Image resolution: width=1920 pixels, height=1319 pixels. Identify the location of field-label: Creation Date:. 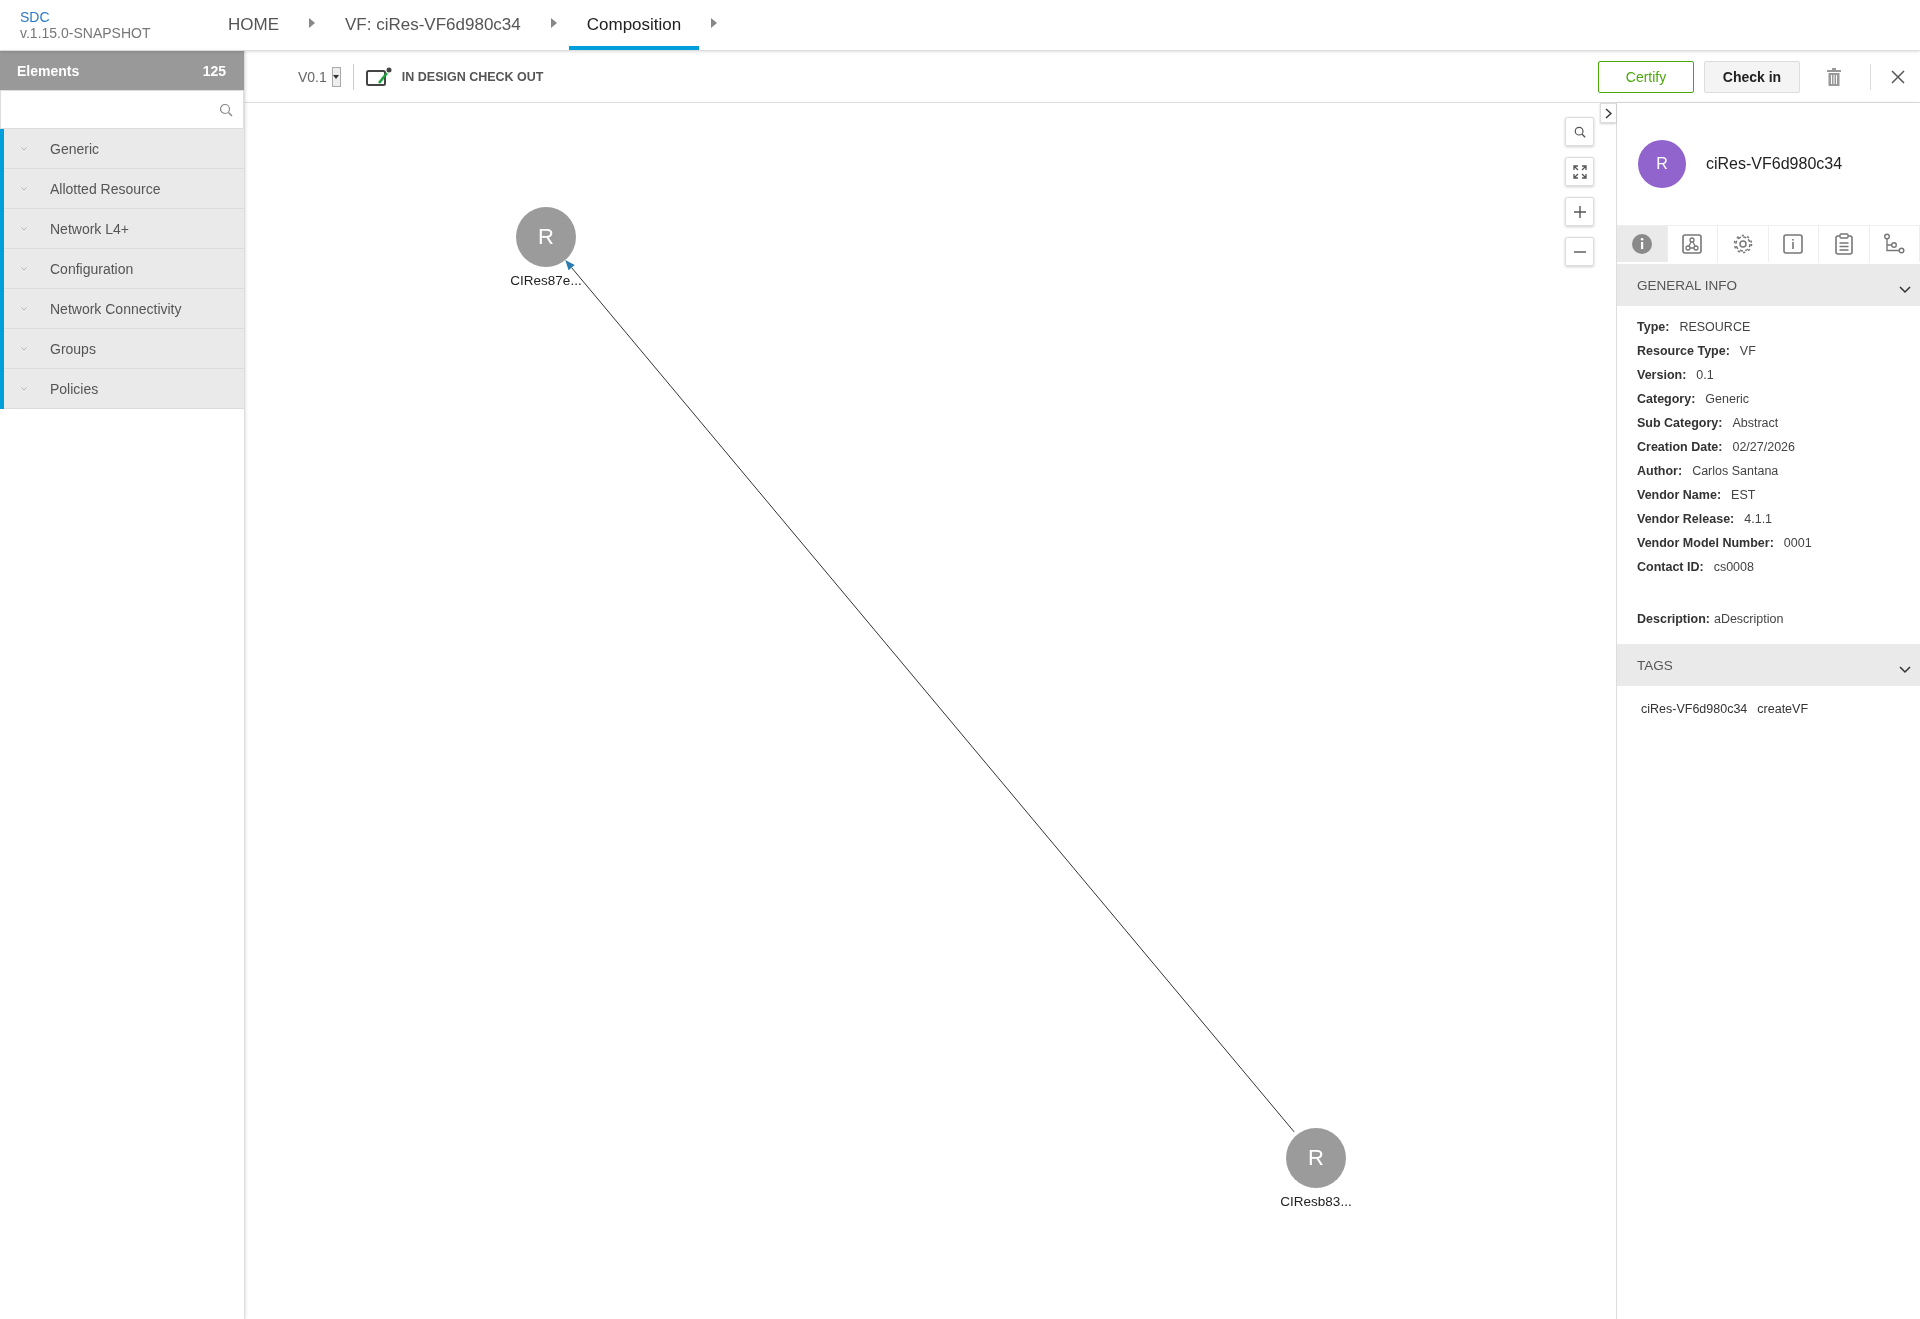
(1680, 447).